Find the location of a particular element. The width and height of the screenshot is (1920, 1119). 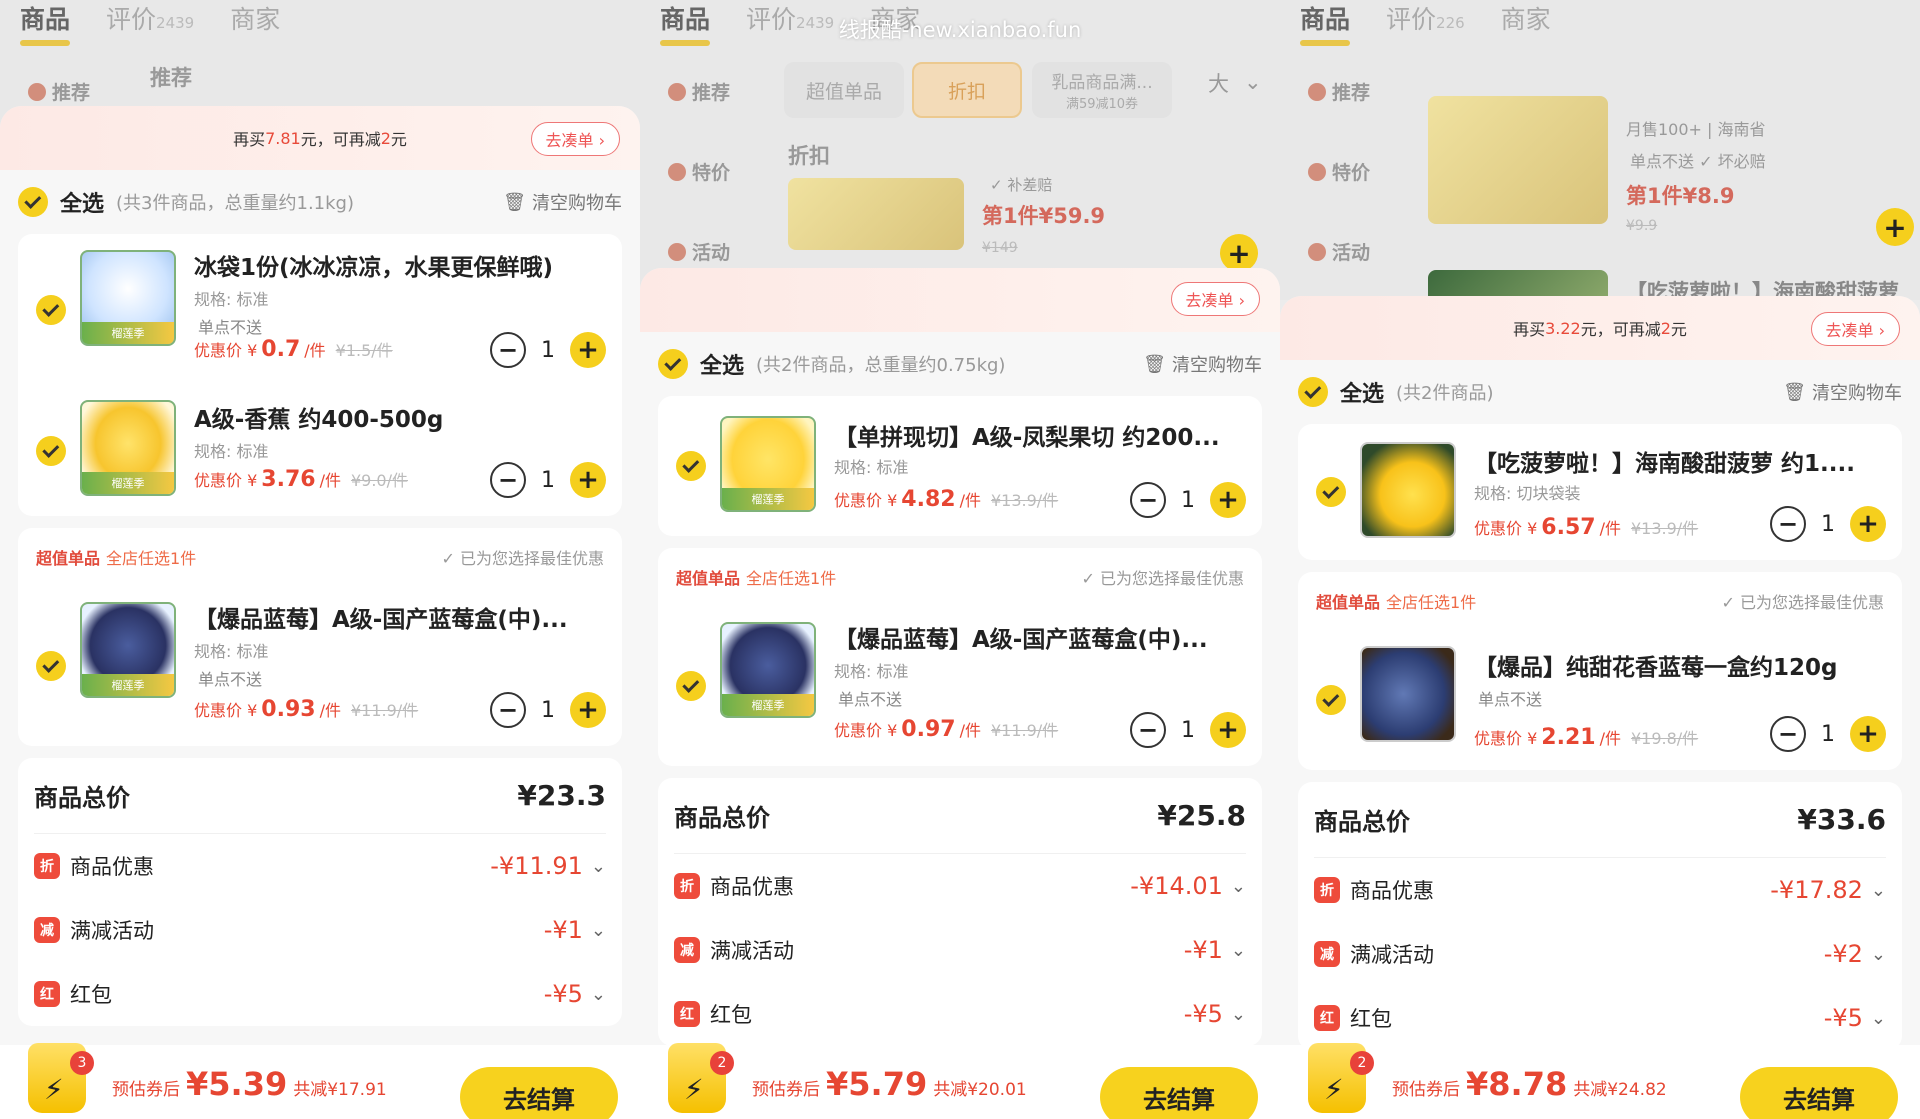

cart-summary-hint: (共3件商品，总重量约1.1kg) is located at coordinates (235, 203).